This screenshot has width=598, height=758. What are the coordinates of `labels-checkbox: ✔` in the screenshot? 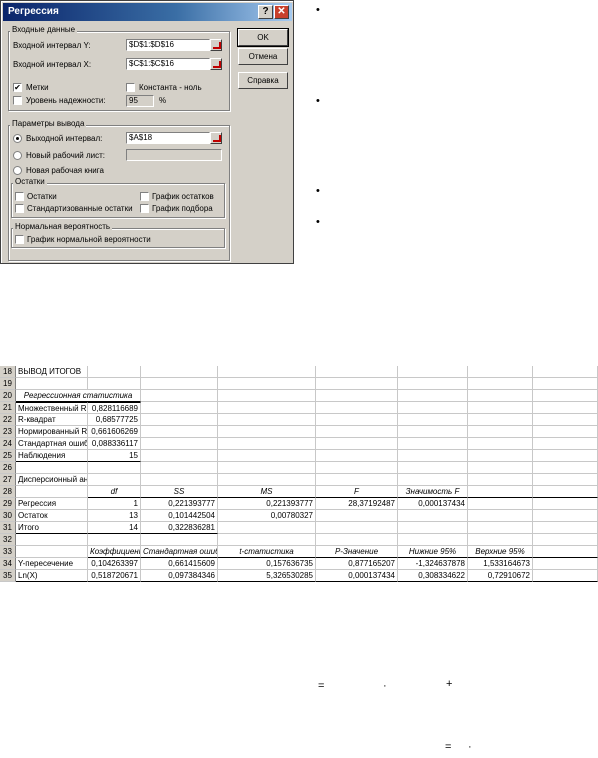 It's located at (17, 87).